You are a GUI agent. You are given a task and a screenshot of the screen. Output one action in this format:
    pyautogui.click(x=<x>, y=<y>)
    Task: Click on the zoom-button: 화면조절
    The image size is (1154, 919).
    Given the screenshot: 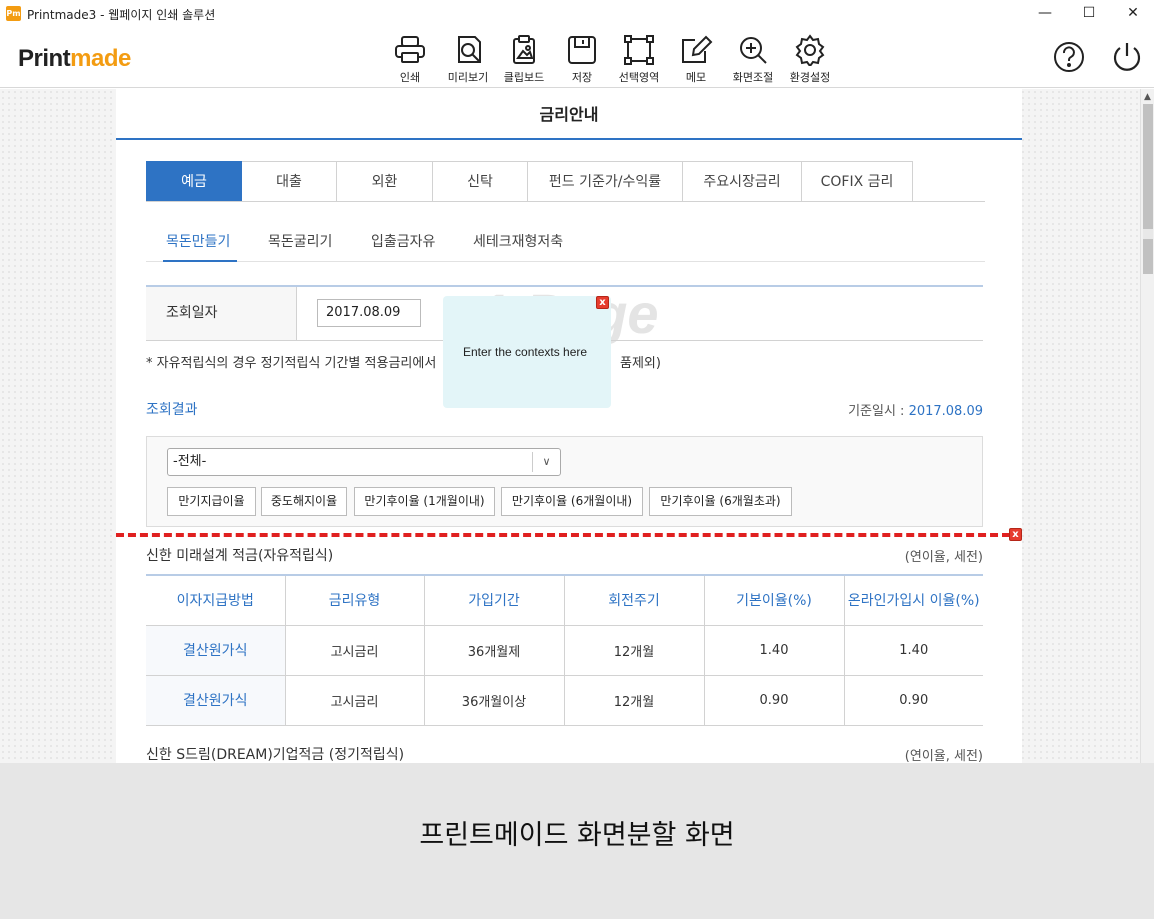 What is the action you would take?
    pyautogui.click(x=753, y=59)
    